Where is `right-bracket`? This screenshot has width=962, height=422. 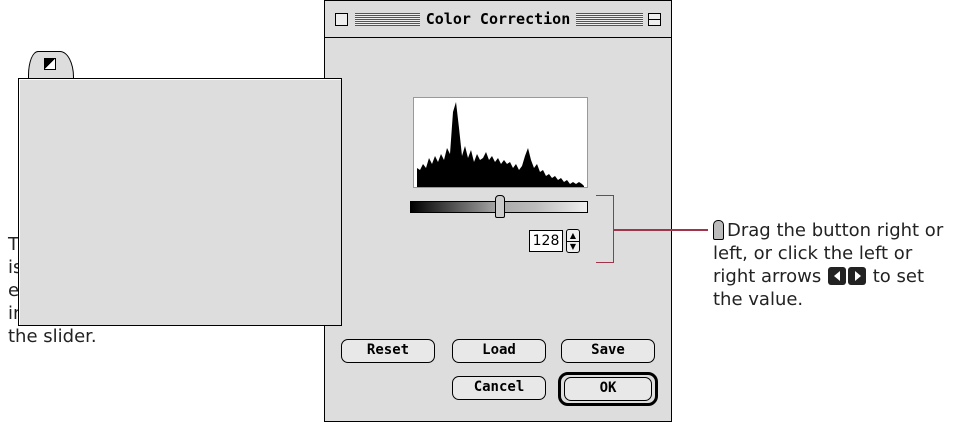
right-bracket is located at coordinates (605, 229).